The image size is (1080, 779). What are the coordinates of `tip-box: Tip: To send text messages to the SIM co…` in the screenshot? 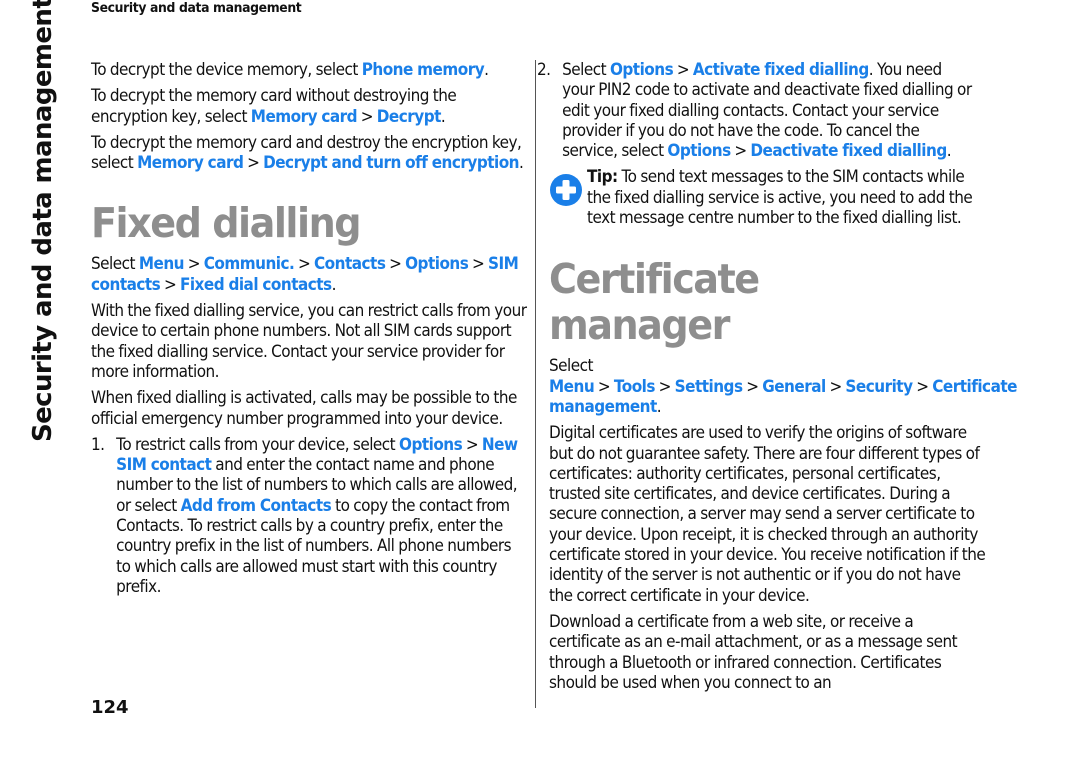 It's located at (763, 200).